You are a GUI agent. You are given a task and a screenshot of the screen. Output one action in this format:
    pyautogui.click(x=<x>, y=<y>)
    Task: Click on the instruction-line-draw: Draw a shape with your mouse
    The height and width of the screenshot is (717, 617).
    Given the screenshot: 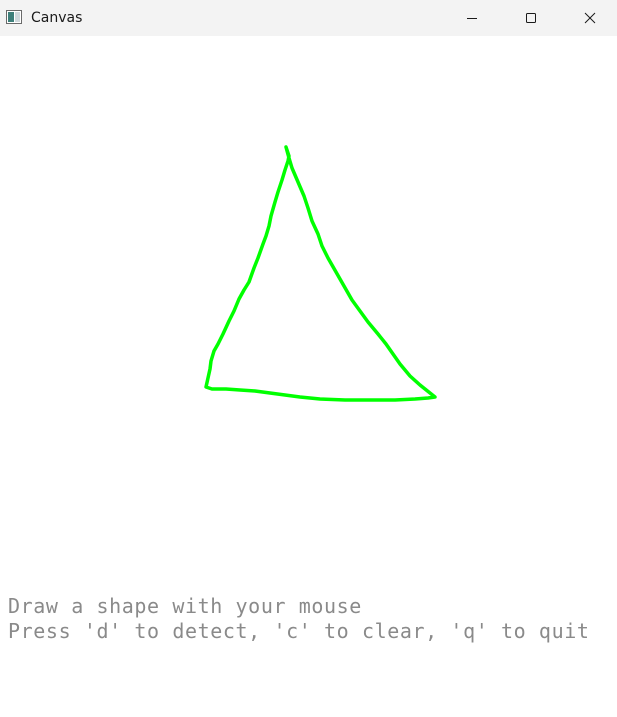 What is the action you would take?
    pyautogui.click(x=185, y=606)
    